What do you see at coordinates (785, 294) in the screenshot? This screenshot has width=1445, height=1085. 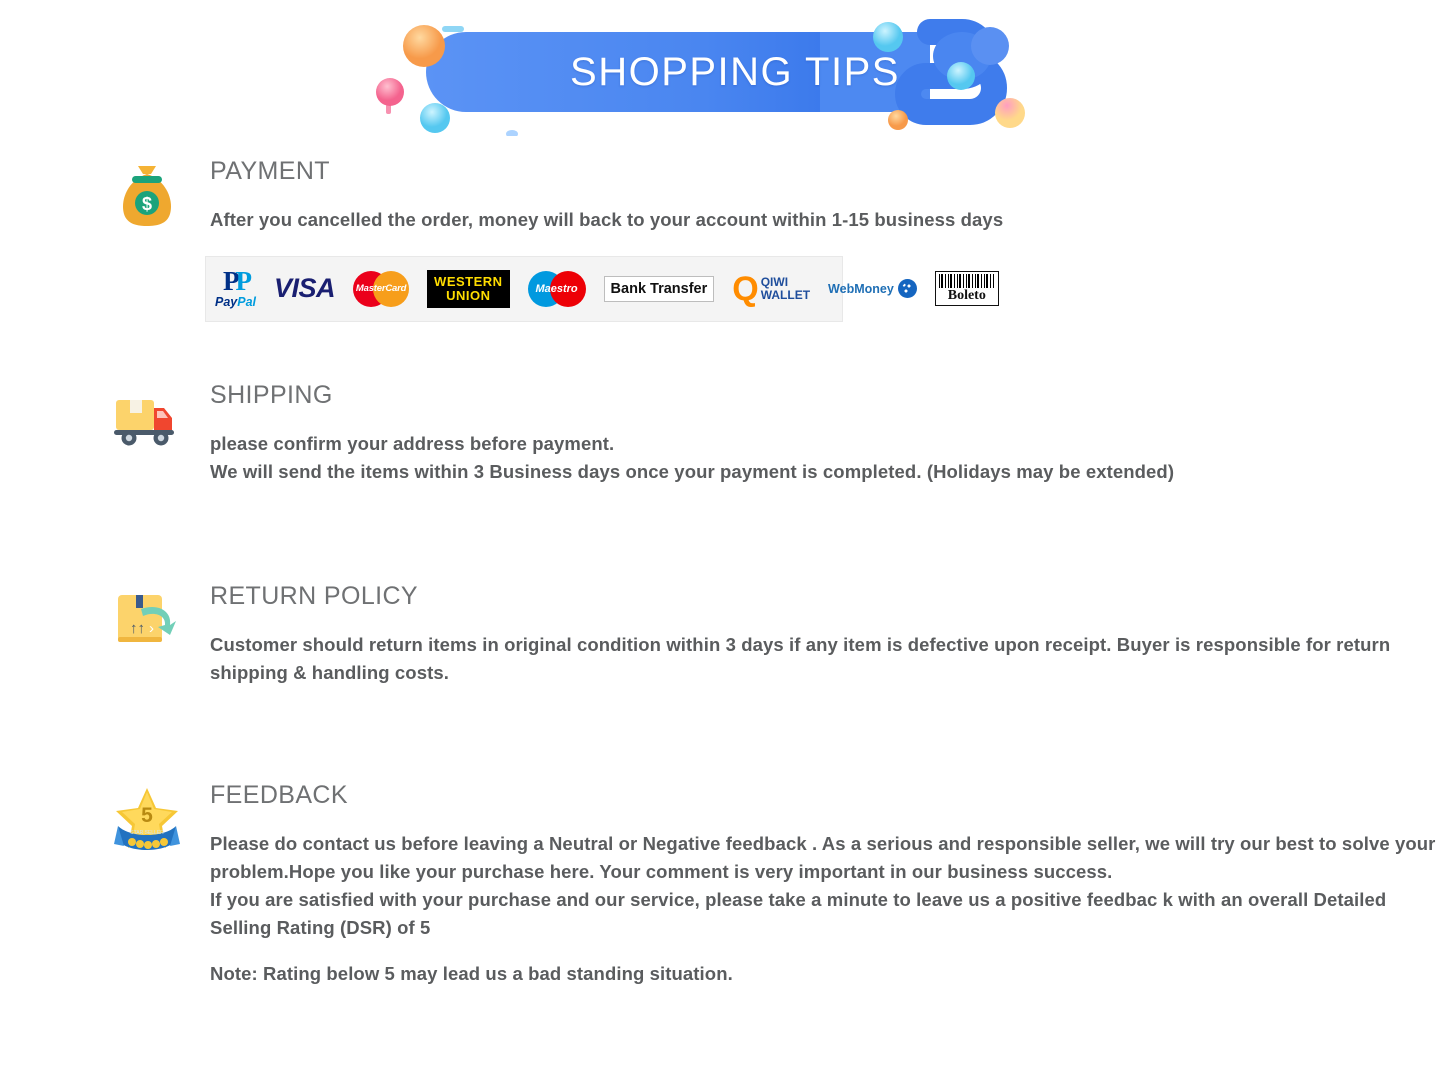 I see `qiwi-label-bottom: WALLET` at bounding box center [785, 294].